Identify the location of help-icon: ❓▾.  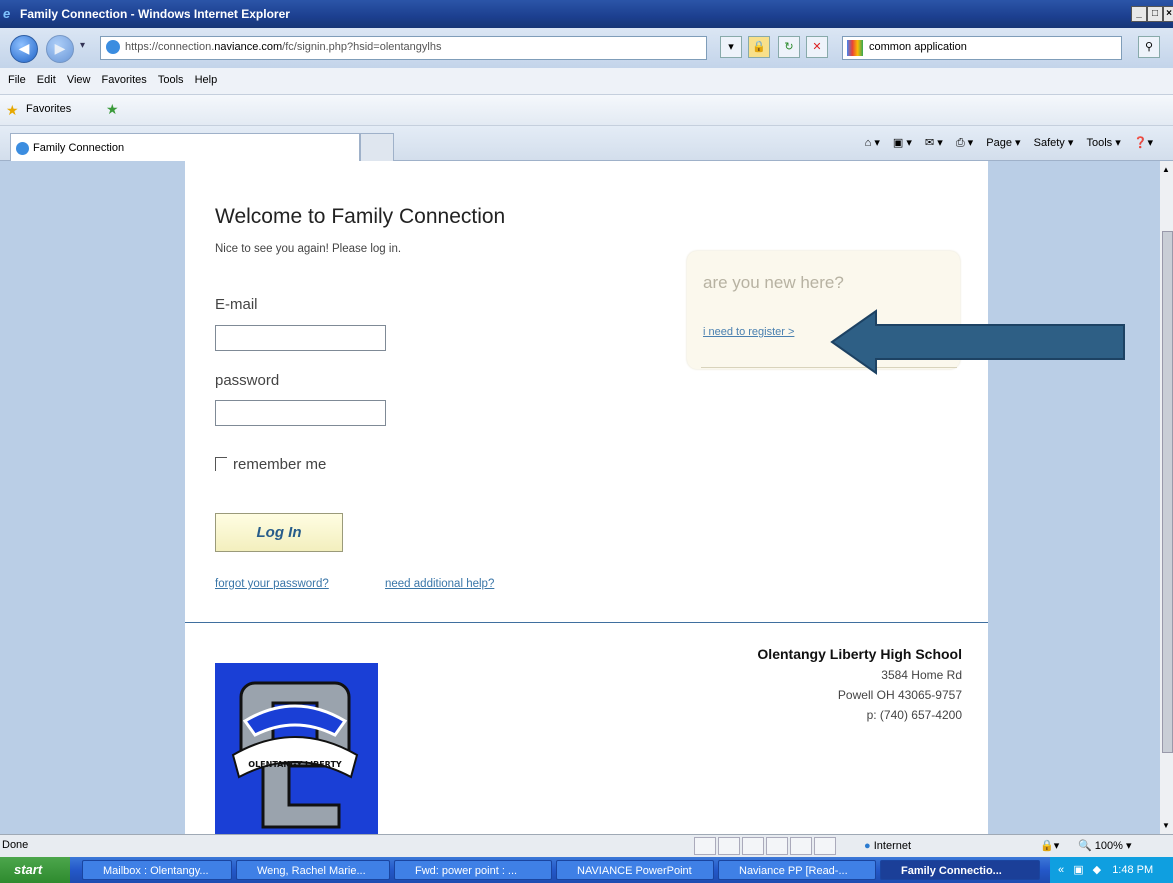
(1143, 143).